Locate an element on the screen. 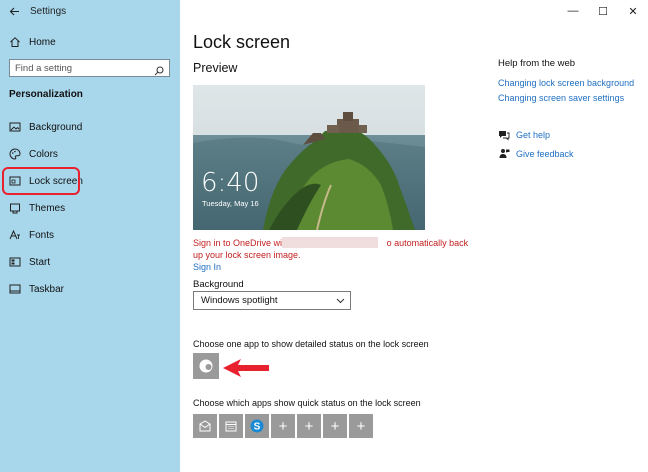 This screenshot has width=648, height=472. back-arrow-icon is located at coordinates (14, 11).